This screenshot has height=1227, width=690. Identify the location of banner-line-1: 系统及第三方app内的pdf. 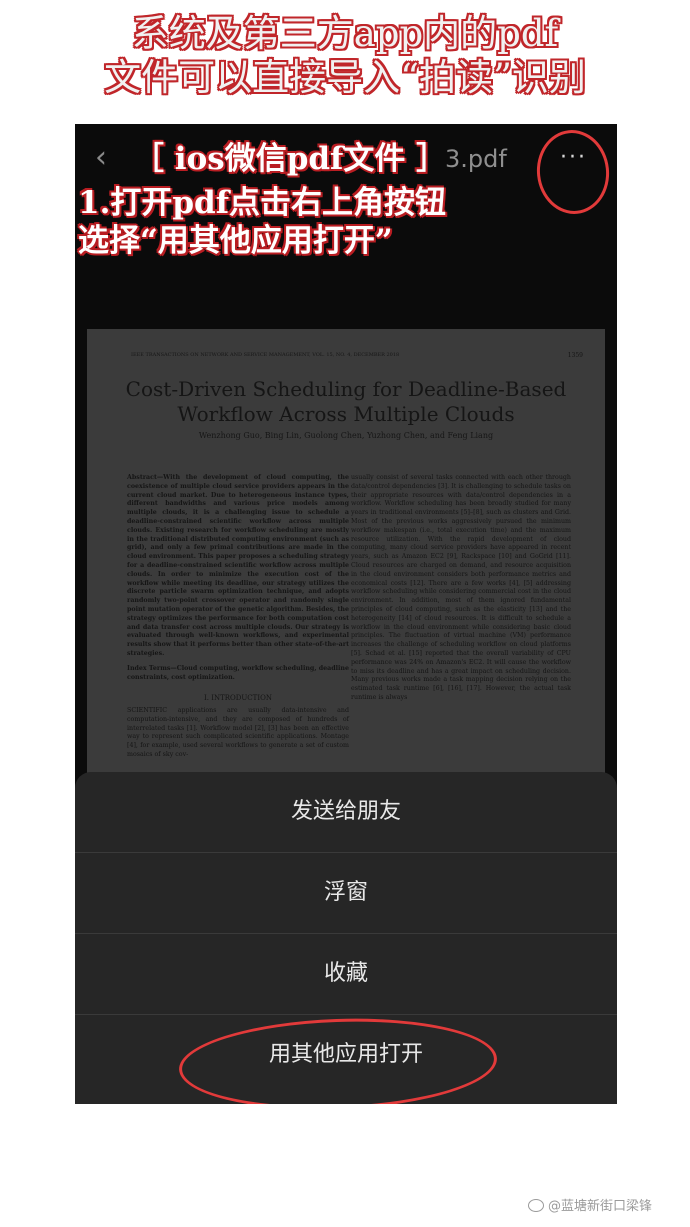
(345, 33).